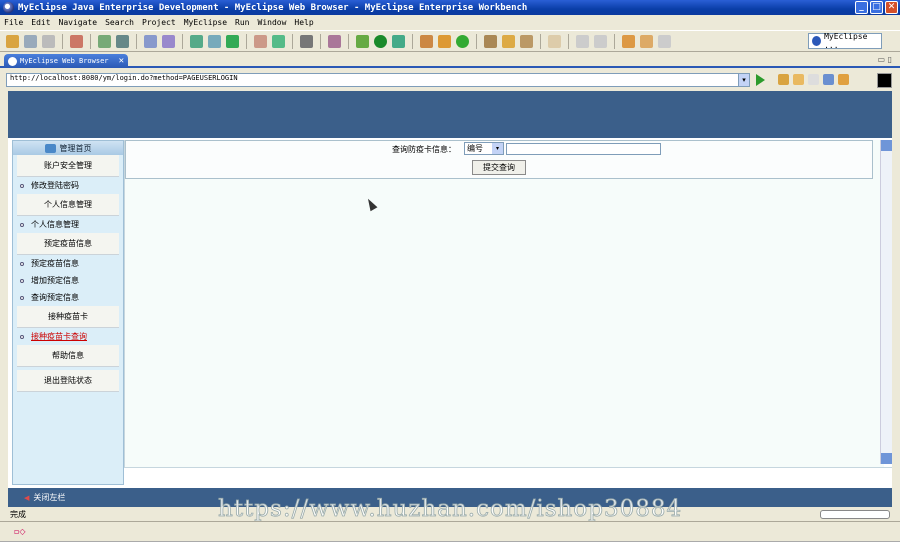 Image resolution: width=900 pixels, height=551 pixels. I want to click on new-icon, so click(12, 41).